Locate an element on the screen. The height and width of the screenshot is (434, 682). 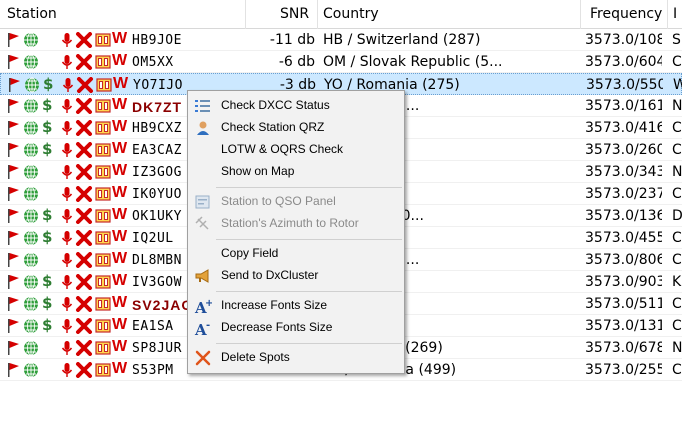
frequency-cell: 3573.0/2601 is located at coordinates (623, 150).